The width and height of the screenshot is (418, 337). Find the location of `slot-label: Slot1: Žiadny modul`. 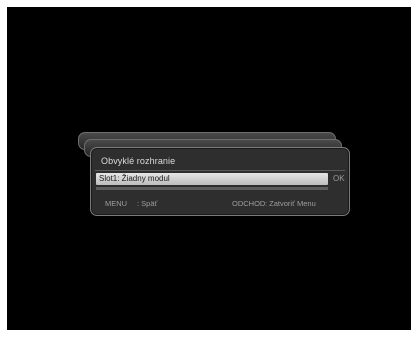

slot-label: Slot1: Žiadny modul is located at coordinates (134, 178).